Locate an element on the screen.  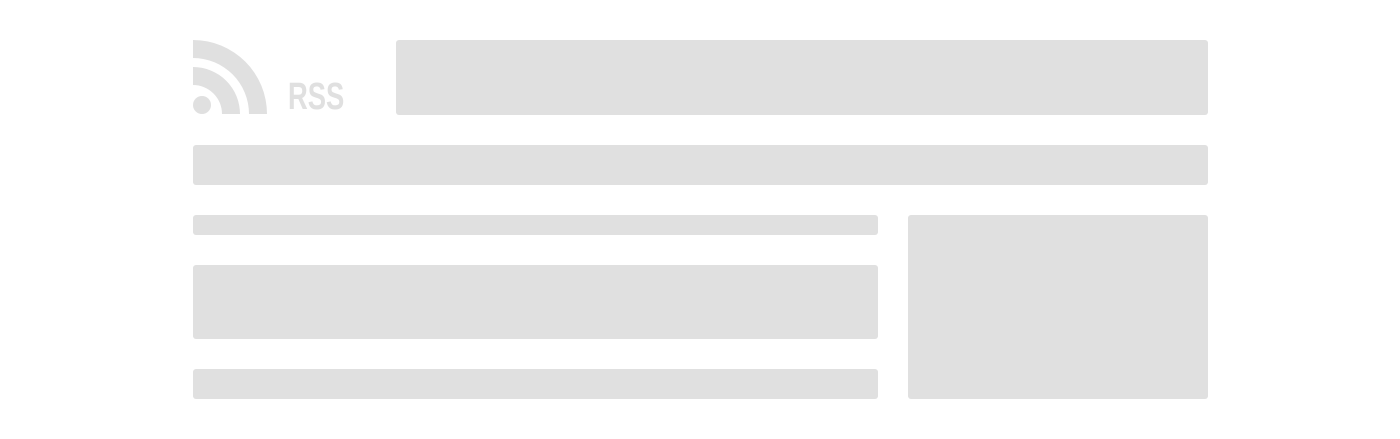
sidebar-placeholder is located at coordinates (1058, 307).